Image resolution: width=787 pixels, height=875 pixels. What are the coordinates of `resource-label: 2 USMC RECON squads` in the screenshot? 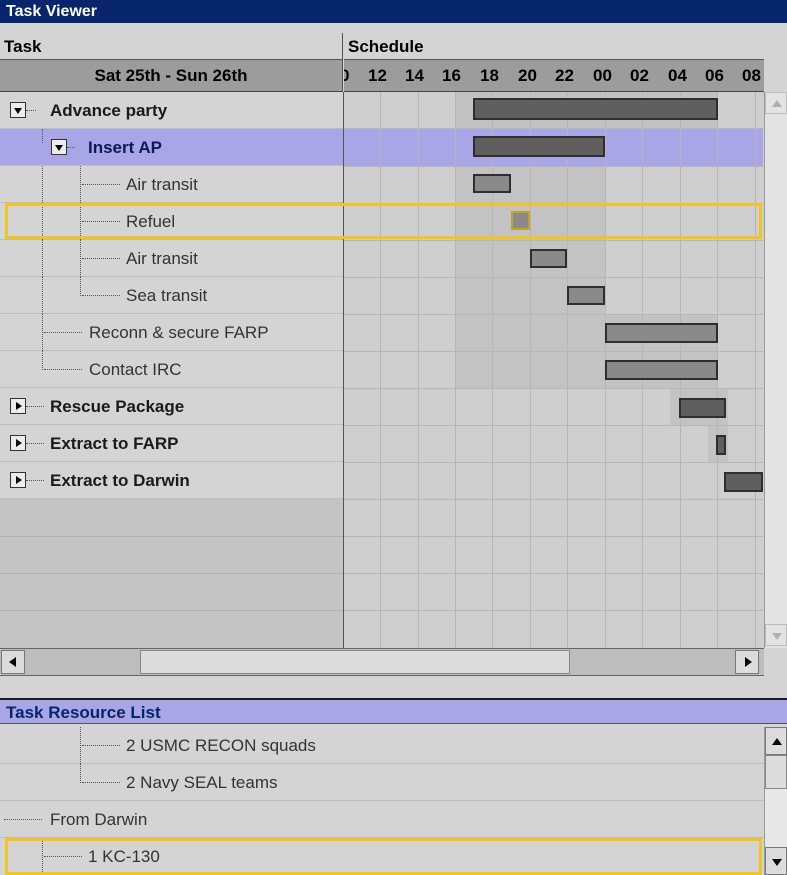 It's located at (221, 745).